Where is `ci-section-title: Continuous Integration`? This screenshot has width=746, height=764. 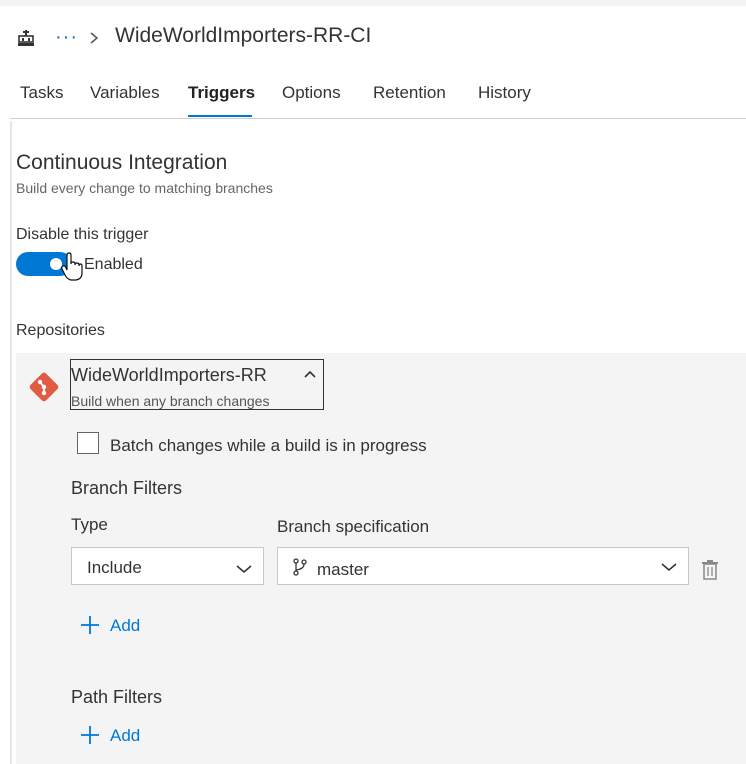
ci-section-title: Continuous Integration is located at coordinates (122, 162).